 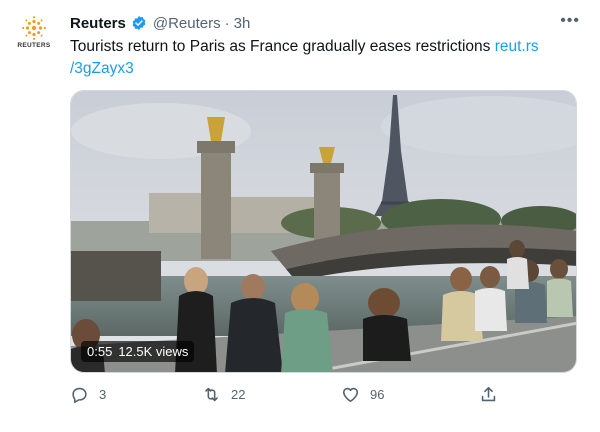 I want to click on reply-button: 3, so click(x=88, y=394).